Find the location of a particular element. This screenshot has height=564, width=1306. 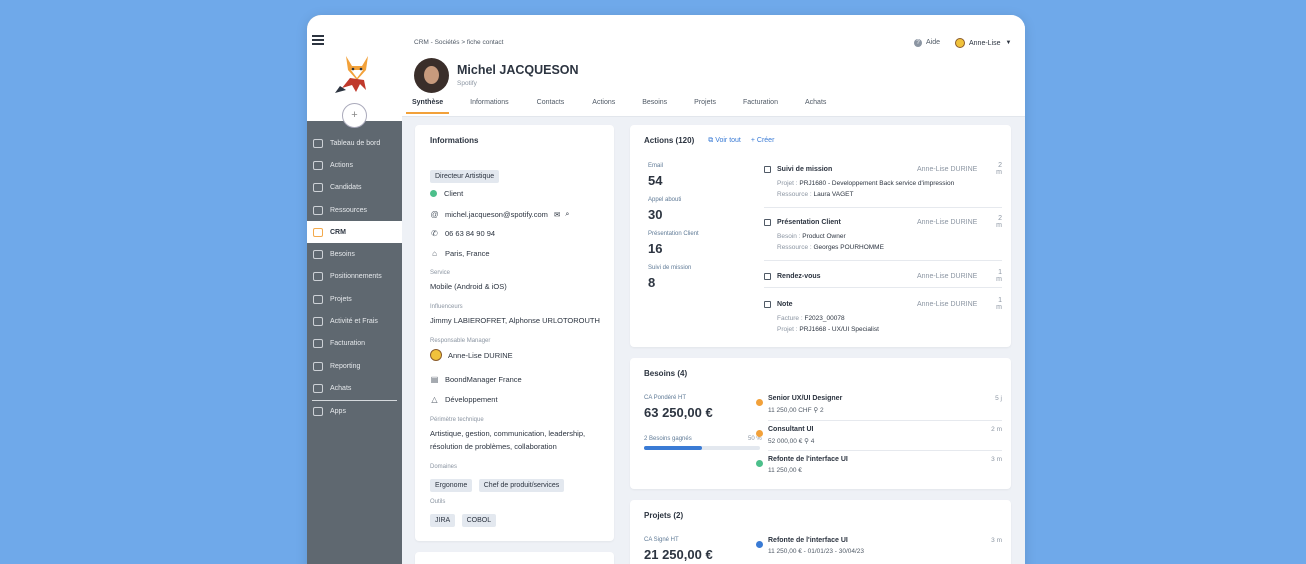

tab-synthese: Synthèse is located at coordinates (427, 106).